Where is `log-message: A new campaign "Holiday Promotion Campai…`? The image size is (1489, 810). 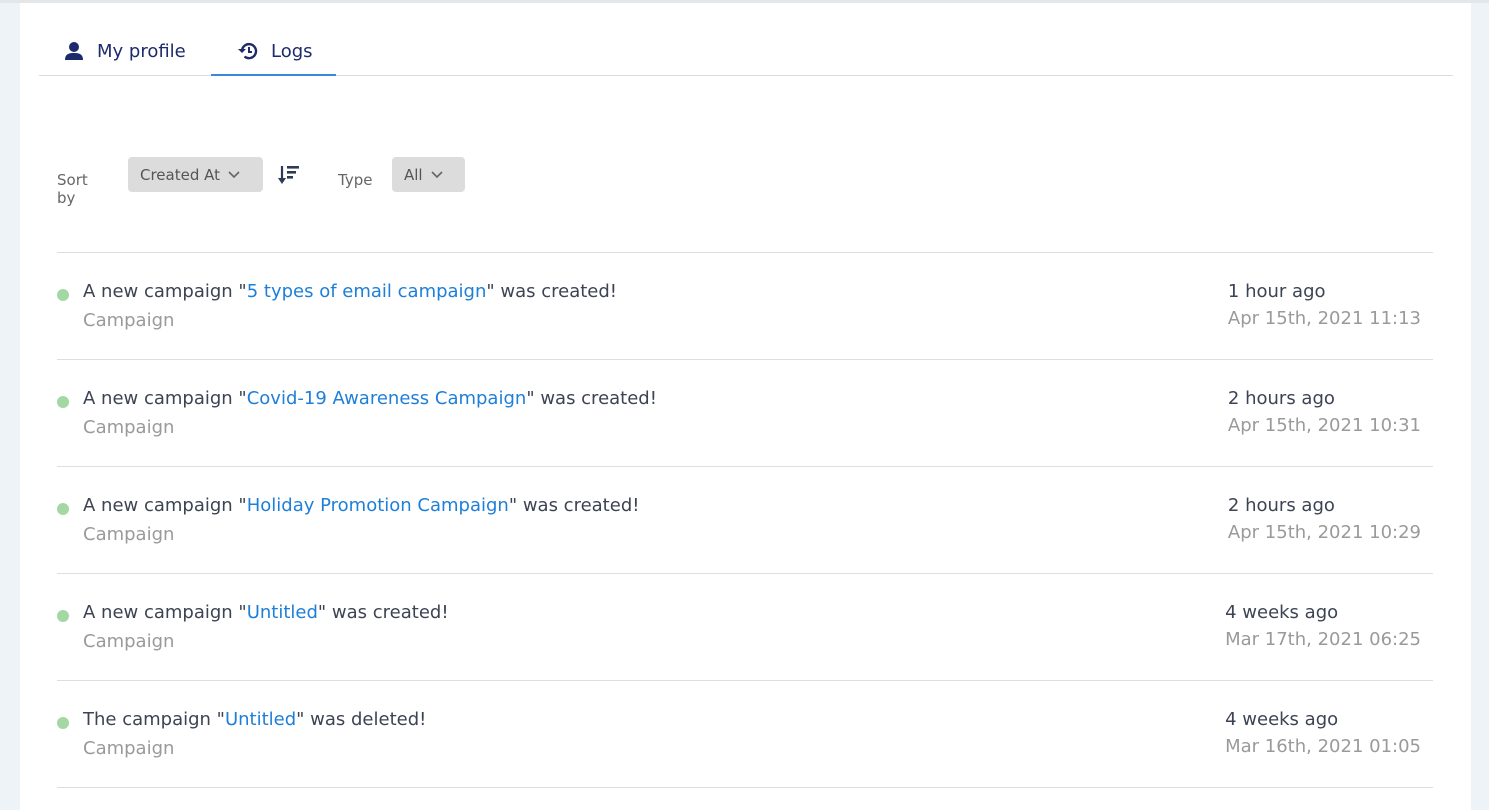 log-message: A new campaign "Holiday Promotion Campai… is located at coordinates (361, 505).